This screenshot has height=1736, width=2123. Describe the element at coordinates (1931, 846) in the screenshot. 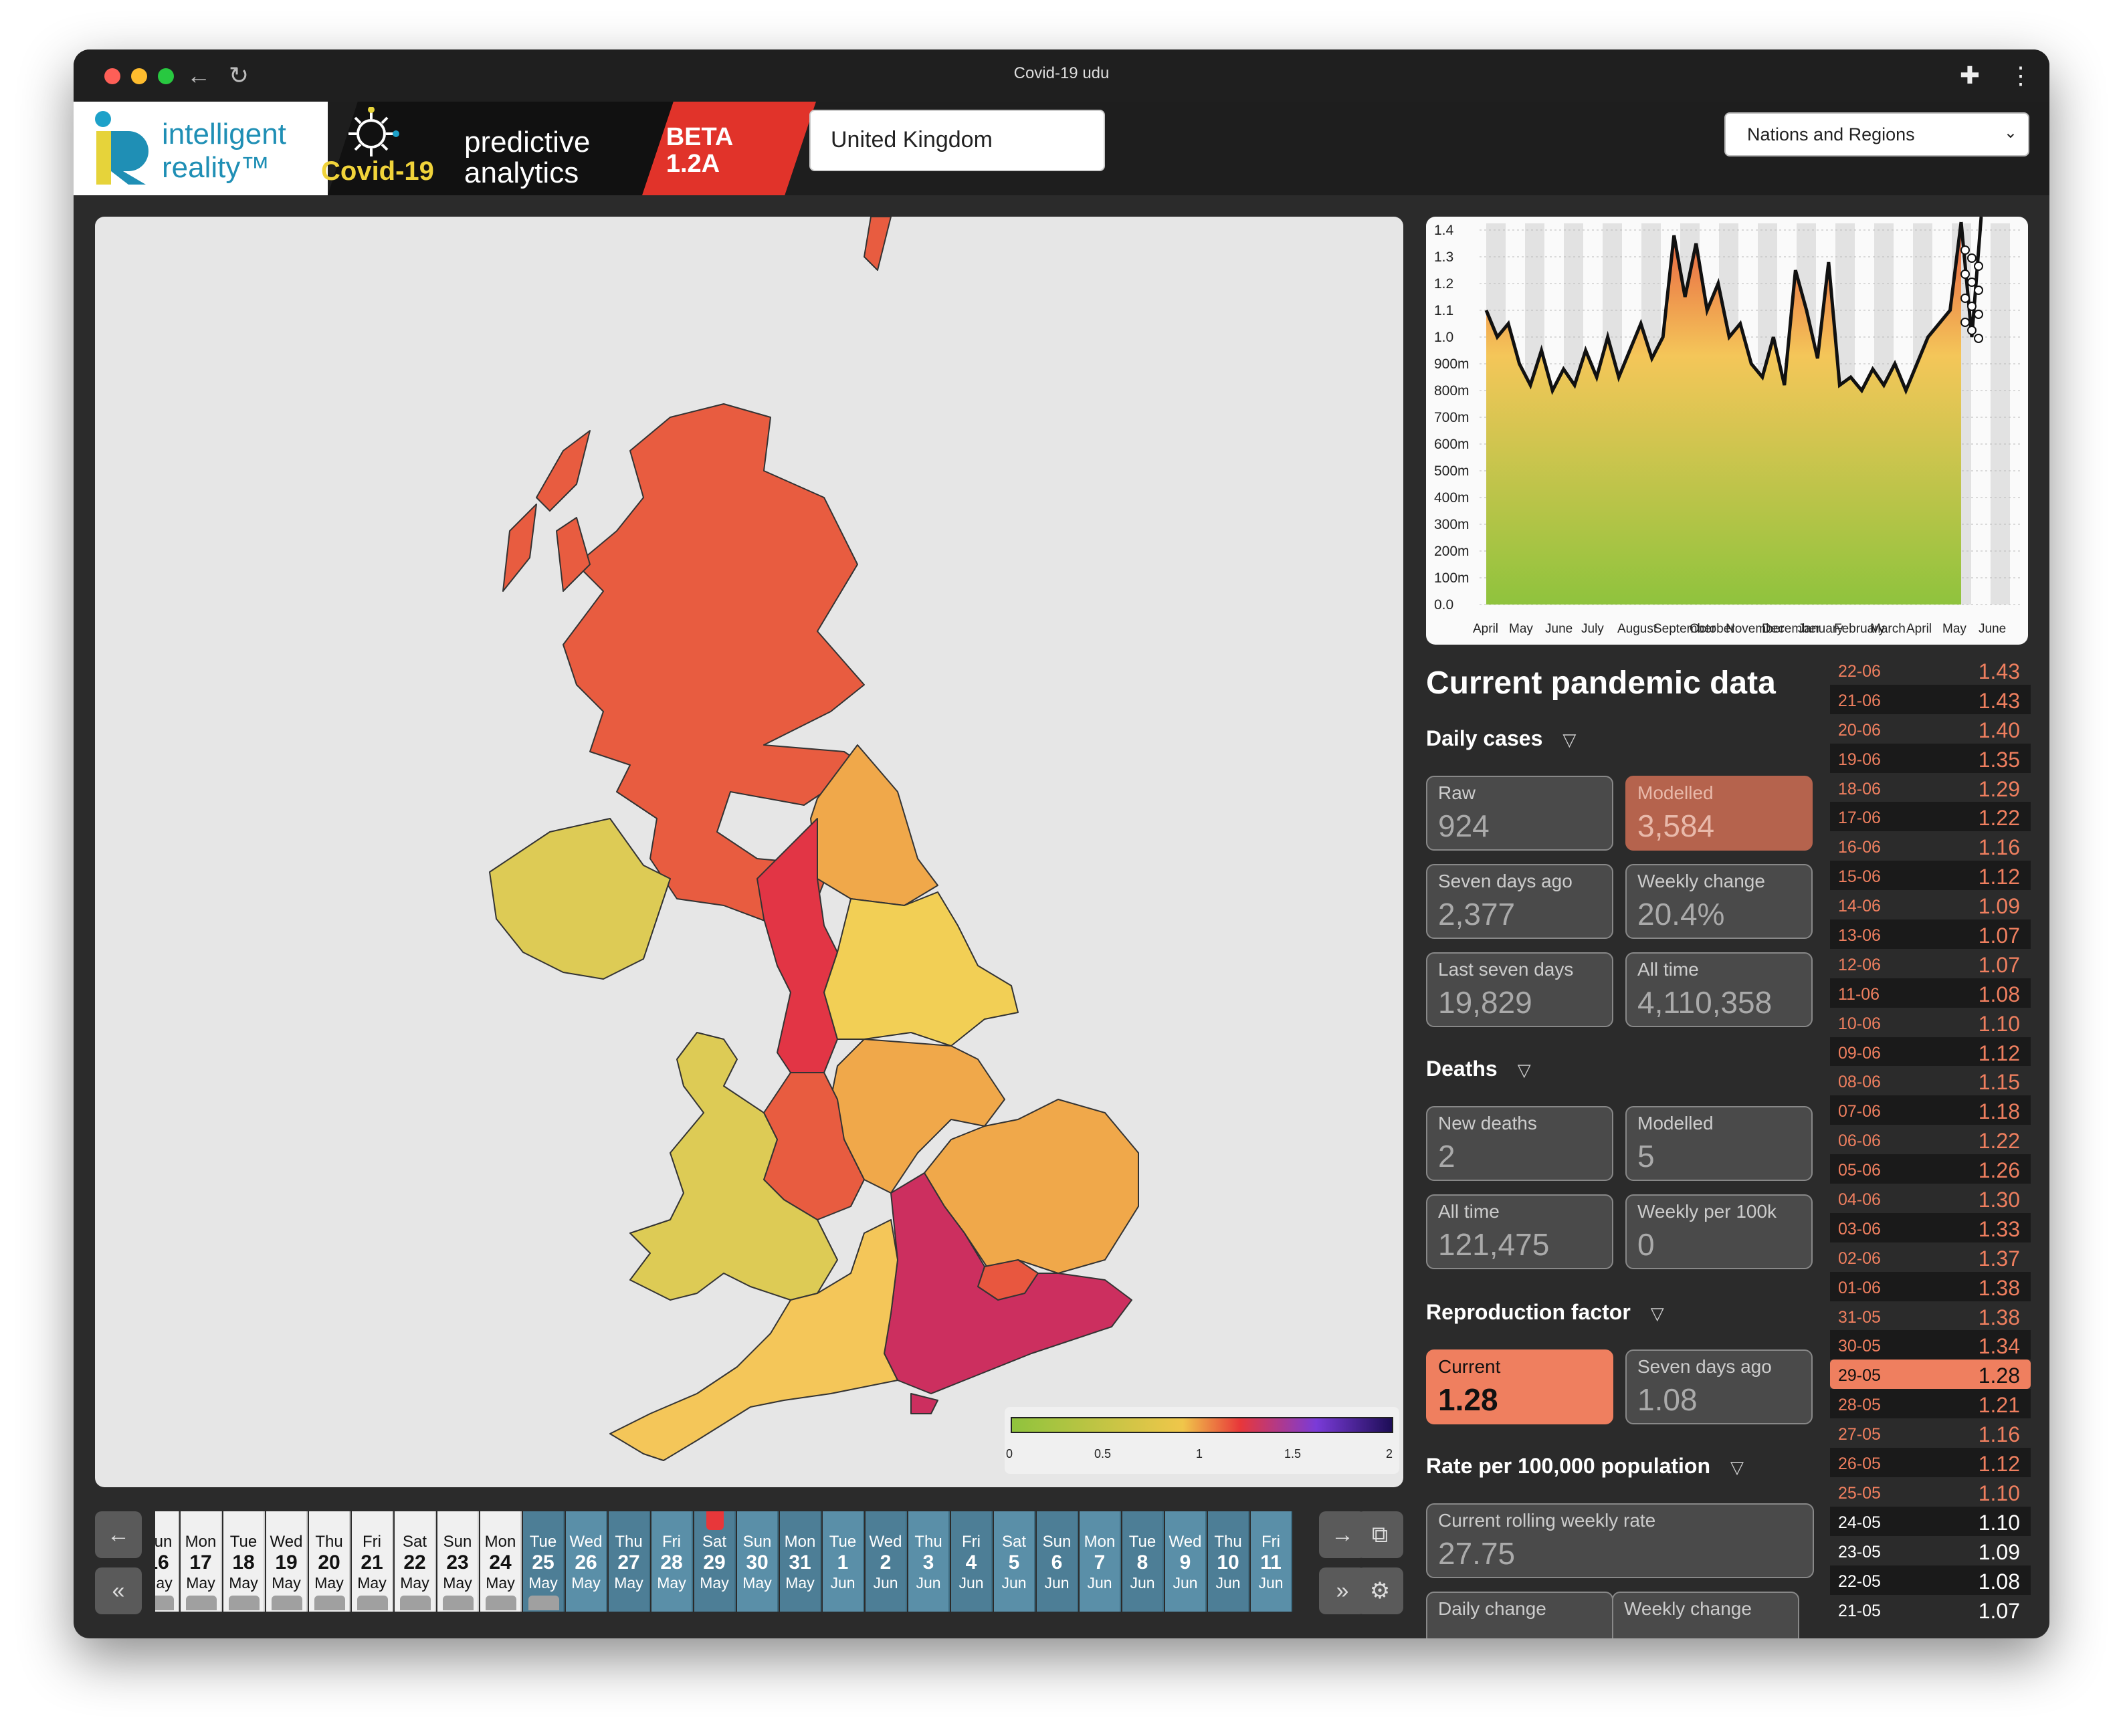

I see `r-list-row: 16-06 1.16` at that location.